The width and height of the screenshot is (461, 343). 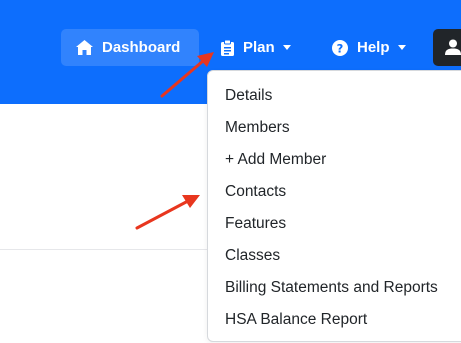 I want to click on menu-item-details: Details, so click(x=248, y=96).